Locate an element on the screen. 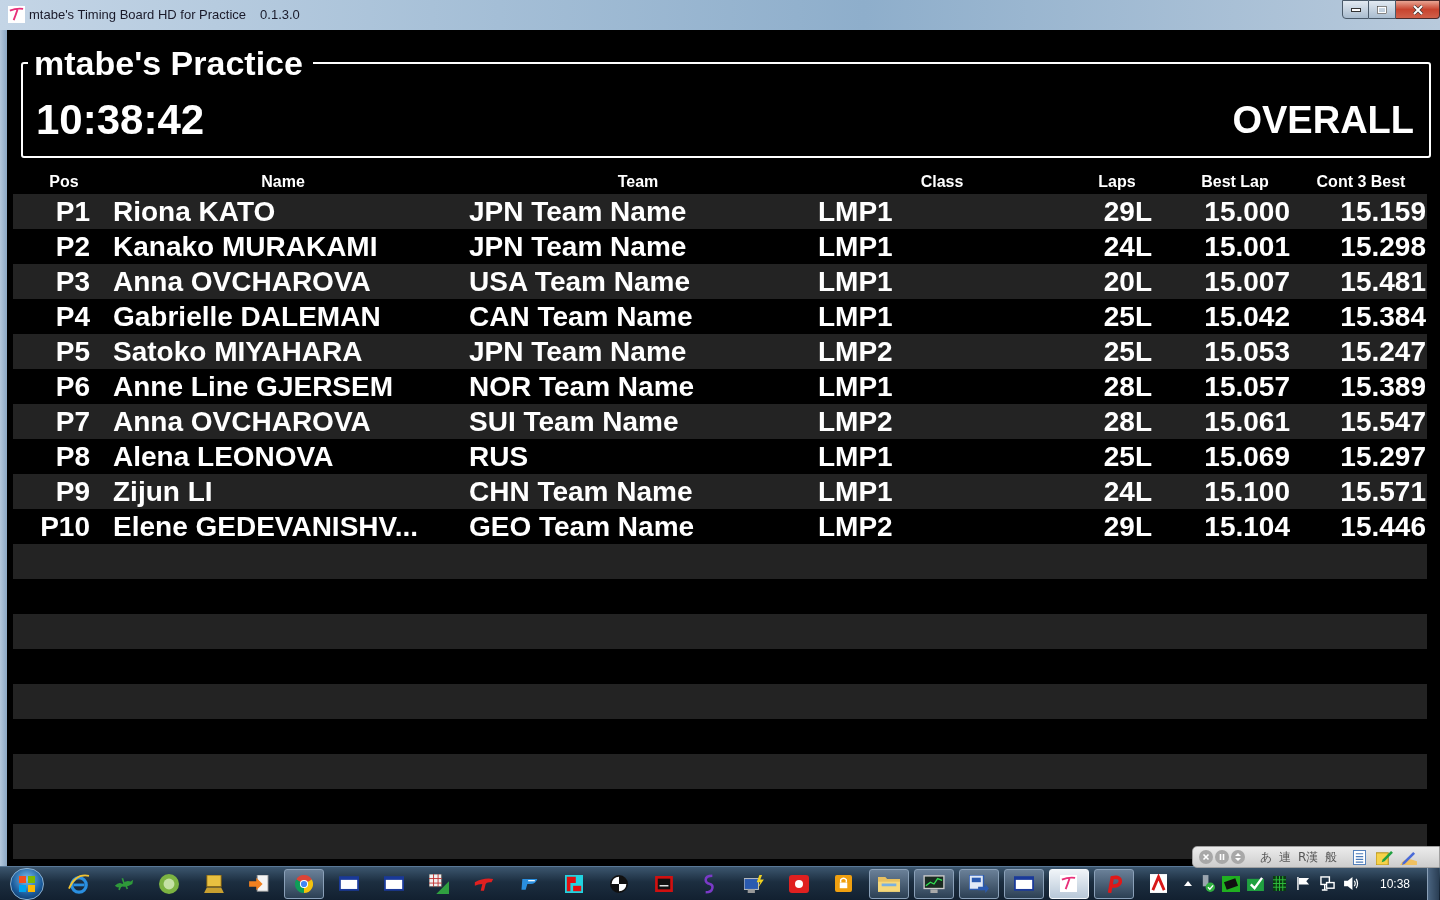 The height and width of the screenshot is (900, 1440). best-three-cell: 15.571 is located at coordinates (1383, 491).